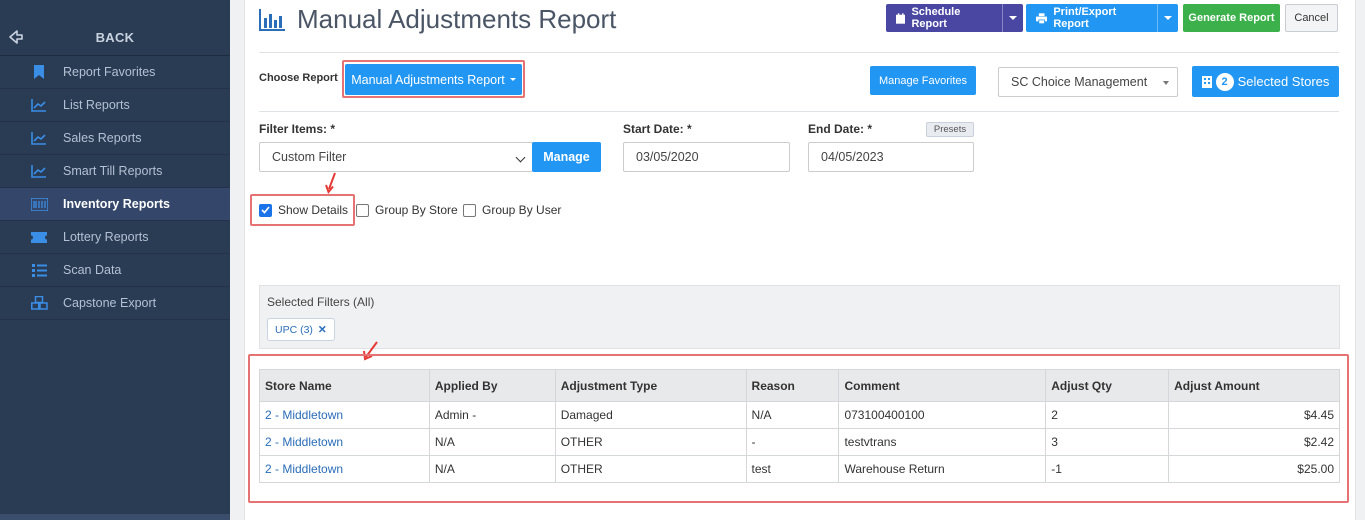  Describe the element at coordinates (901, 18) in the screenshot. I see `calendar-icon` at that location.